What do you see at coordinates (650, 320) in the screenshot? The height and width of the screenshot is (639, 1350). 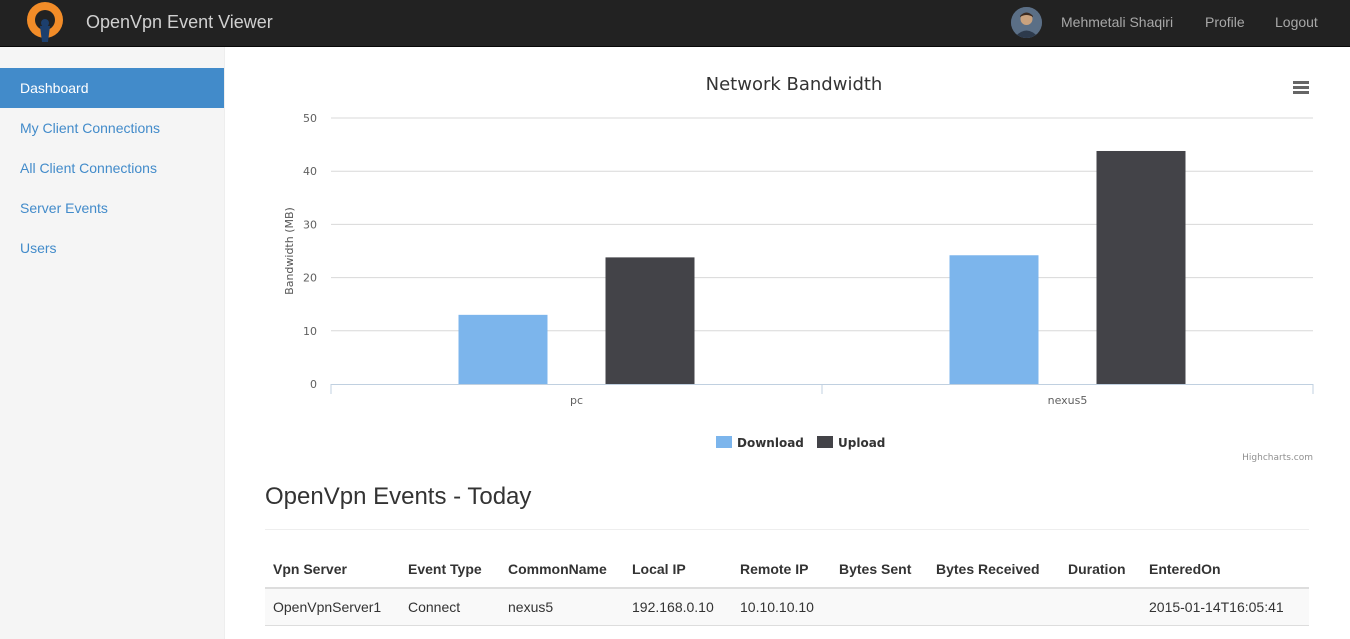 I see `bar-upload-pc` at bounding box center [650, 320].